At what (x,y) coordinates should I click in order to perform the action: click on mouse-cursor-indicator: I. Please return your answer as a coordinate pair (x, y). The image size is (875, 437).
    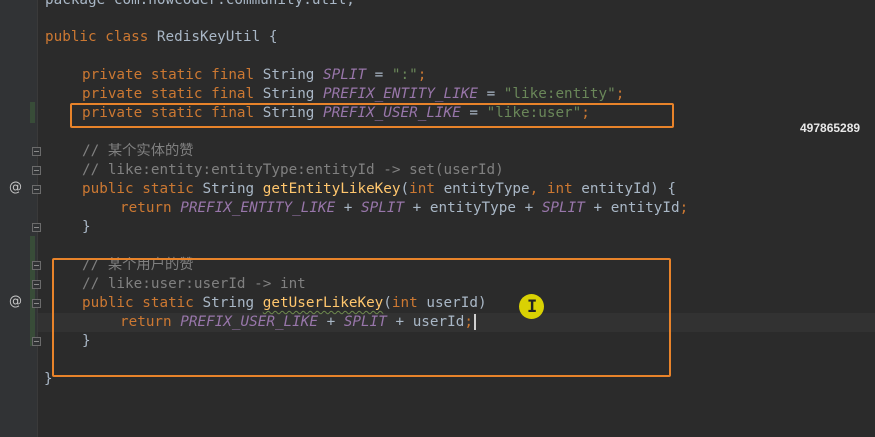
    Looking at the image, I should click on (531, 306).